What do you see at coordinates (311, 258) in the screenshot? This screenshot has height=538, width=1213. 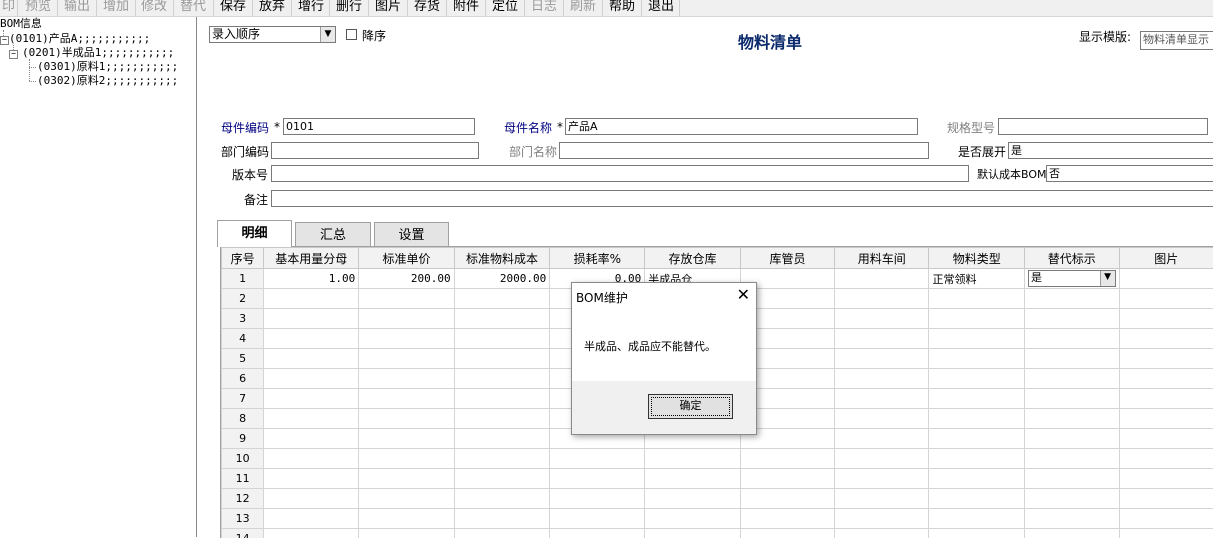 I see `column-header: 基本用量分母` at bounding box center [311, 258].